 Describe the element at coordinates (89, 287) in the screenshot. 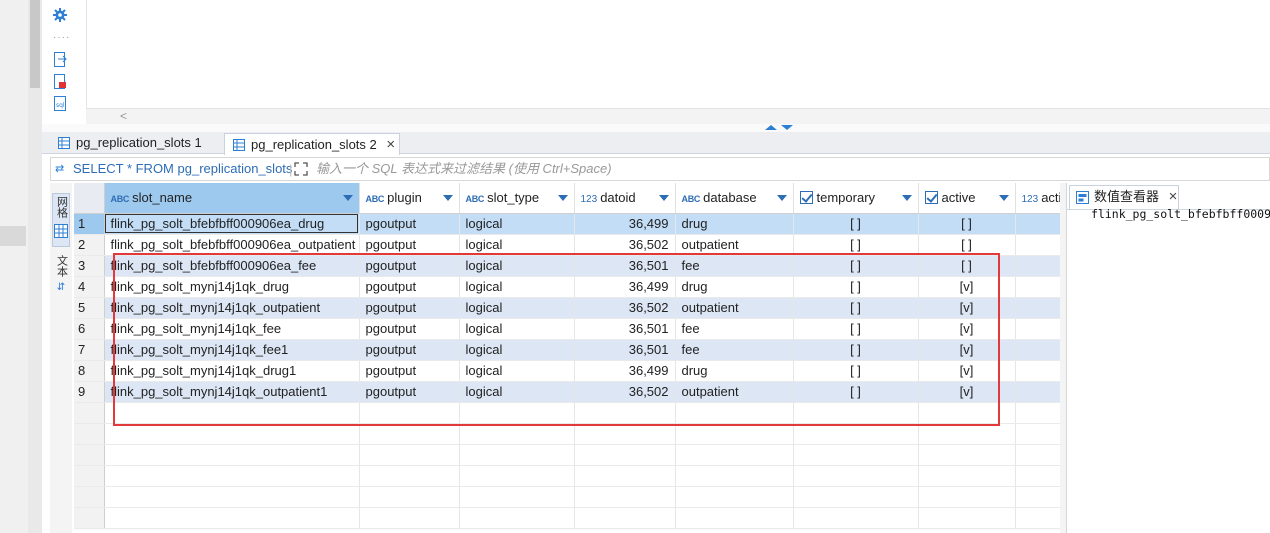

I see `row-number: 4` at that location.